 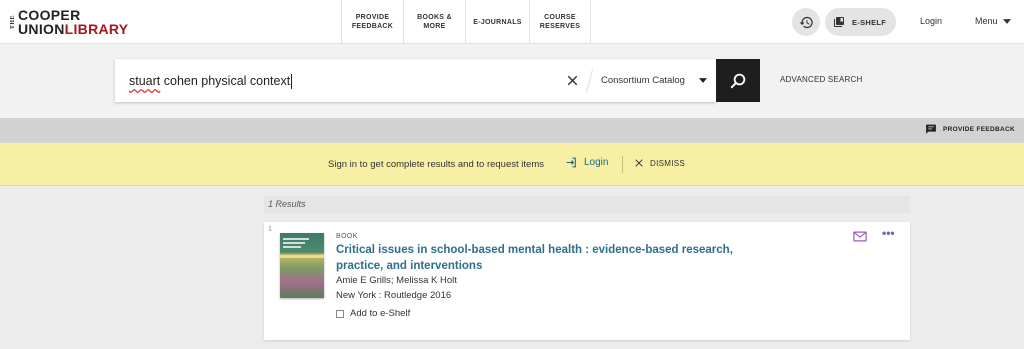 I want to click on clear-search-icon, so click(x=572, y=80).